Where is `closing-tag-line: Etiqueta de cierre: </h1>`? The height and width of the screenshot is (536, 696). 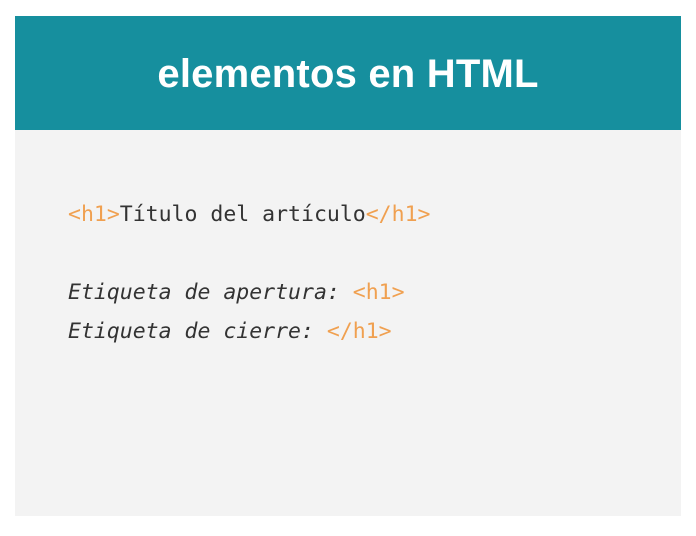
closing-tag-line: Etiqueta de cierre: </h1> is located at coordinates (230, 331).